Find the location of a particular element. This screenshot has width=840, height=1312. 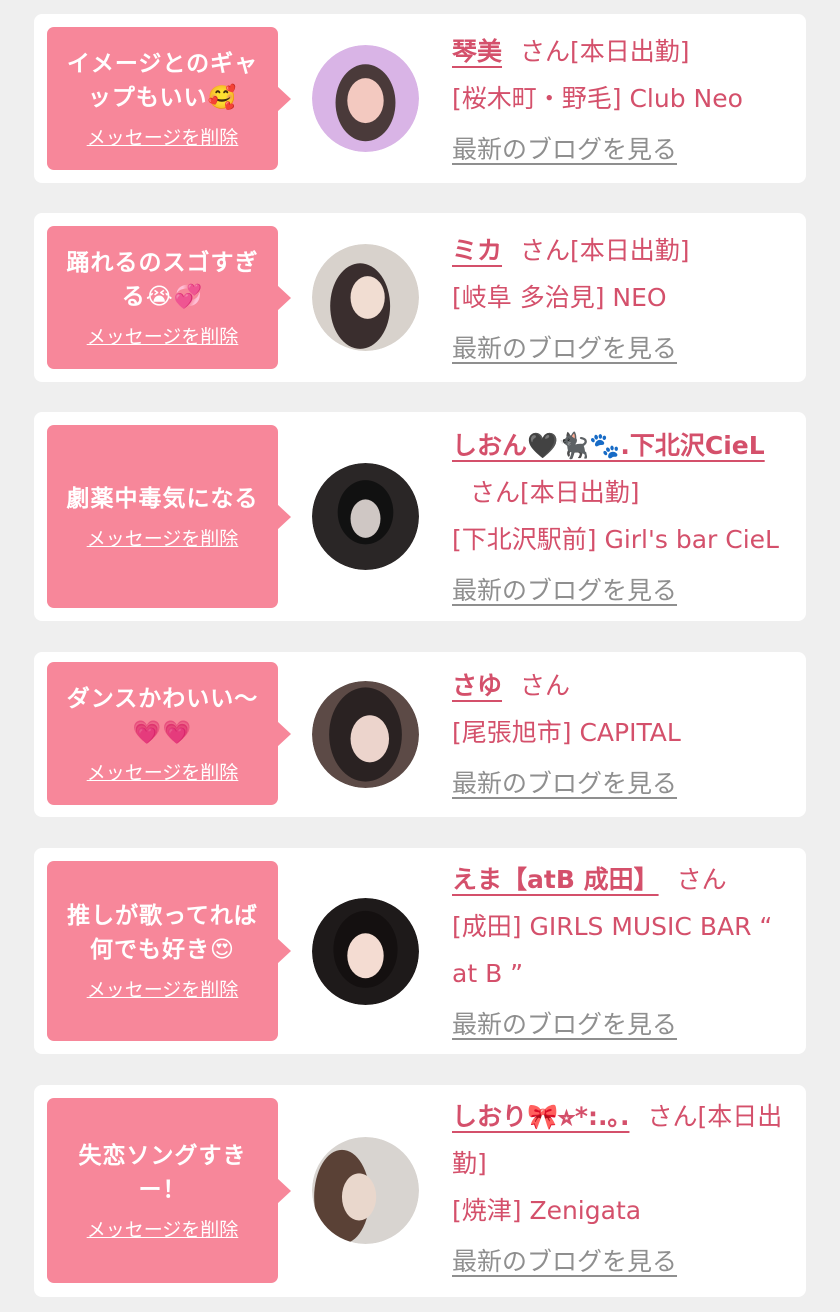

message-text: イメージとのギャップもいい🥰 is located at coordinates (162, 80).